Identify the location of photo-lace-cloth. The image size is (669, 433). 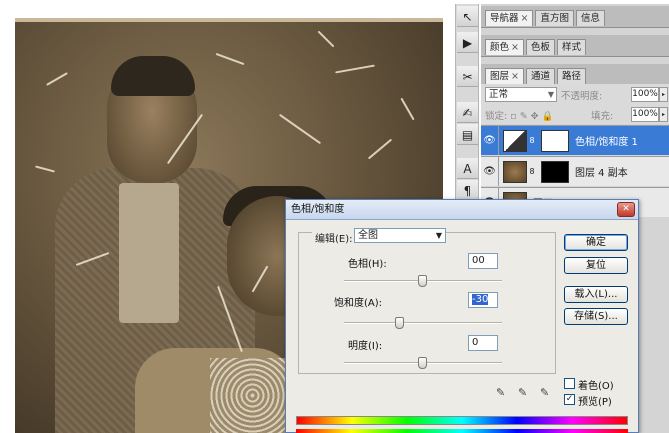
(252, 395).